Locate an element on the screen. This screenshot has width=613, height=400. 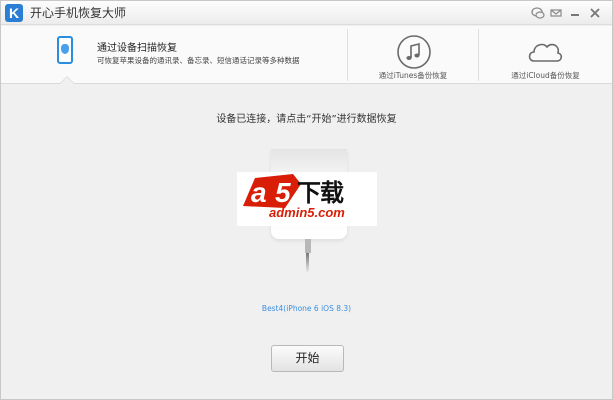
svg-text: 5 is located at coordinates (283, 192).